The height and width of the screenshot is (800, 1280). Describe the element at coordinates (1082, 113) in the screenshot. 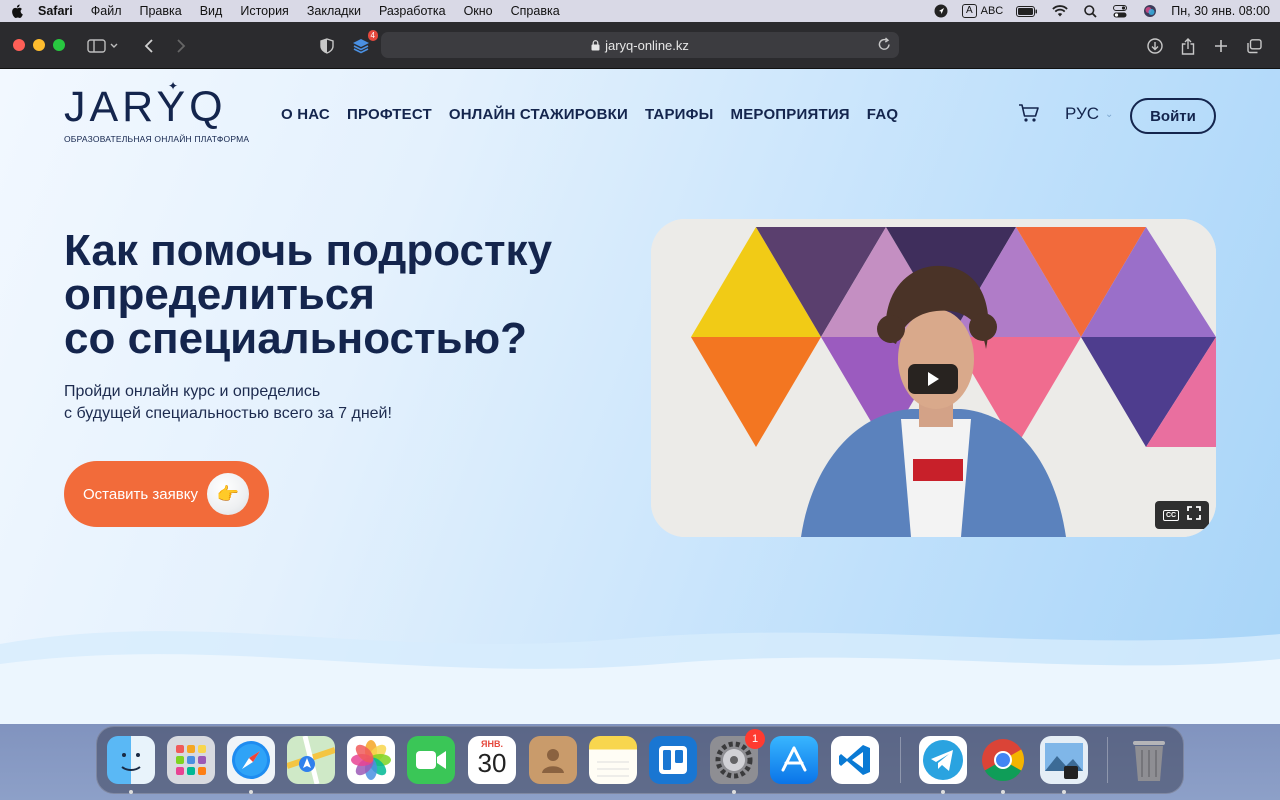

I see `language-label: РУС` at that location.